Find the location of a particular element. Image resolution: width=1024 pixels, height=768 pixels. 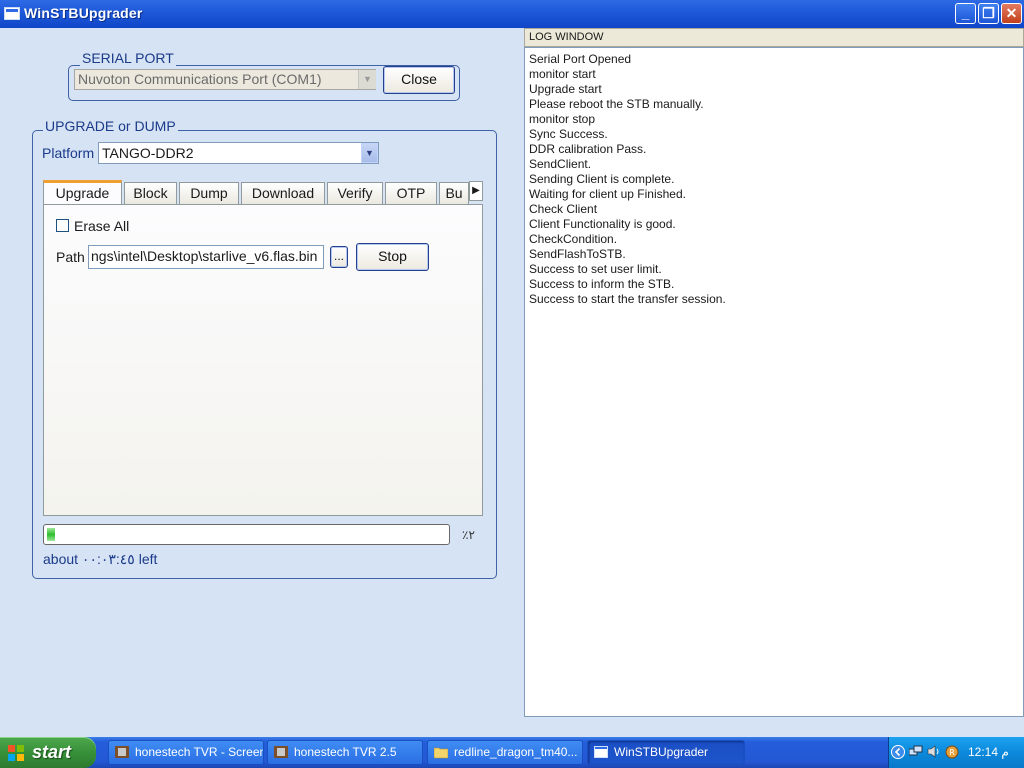

stop-button: Stop is located at coordinates (392, 257).